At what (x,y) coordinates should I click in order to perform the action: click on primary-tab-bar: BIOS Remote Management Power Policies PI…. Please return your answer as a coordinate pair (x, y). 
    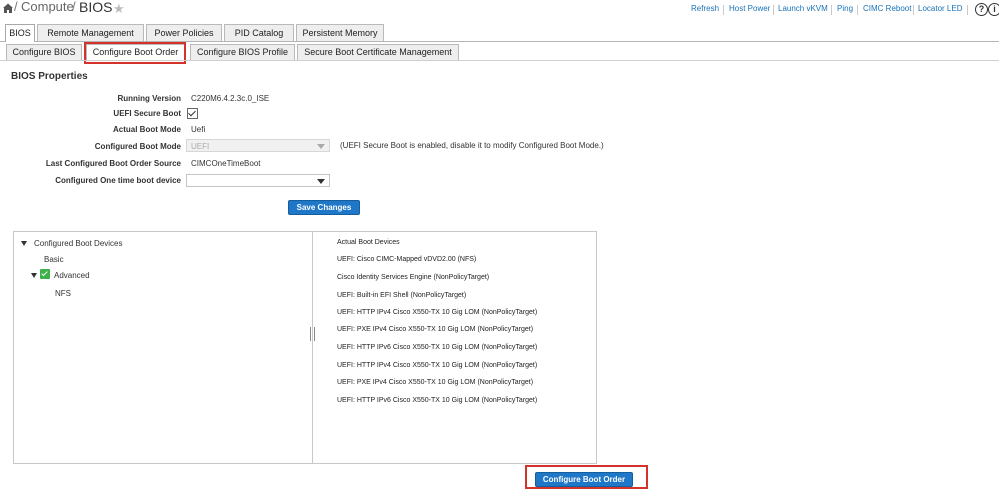
    Looking at the image, I should click on (499, 32).